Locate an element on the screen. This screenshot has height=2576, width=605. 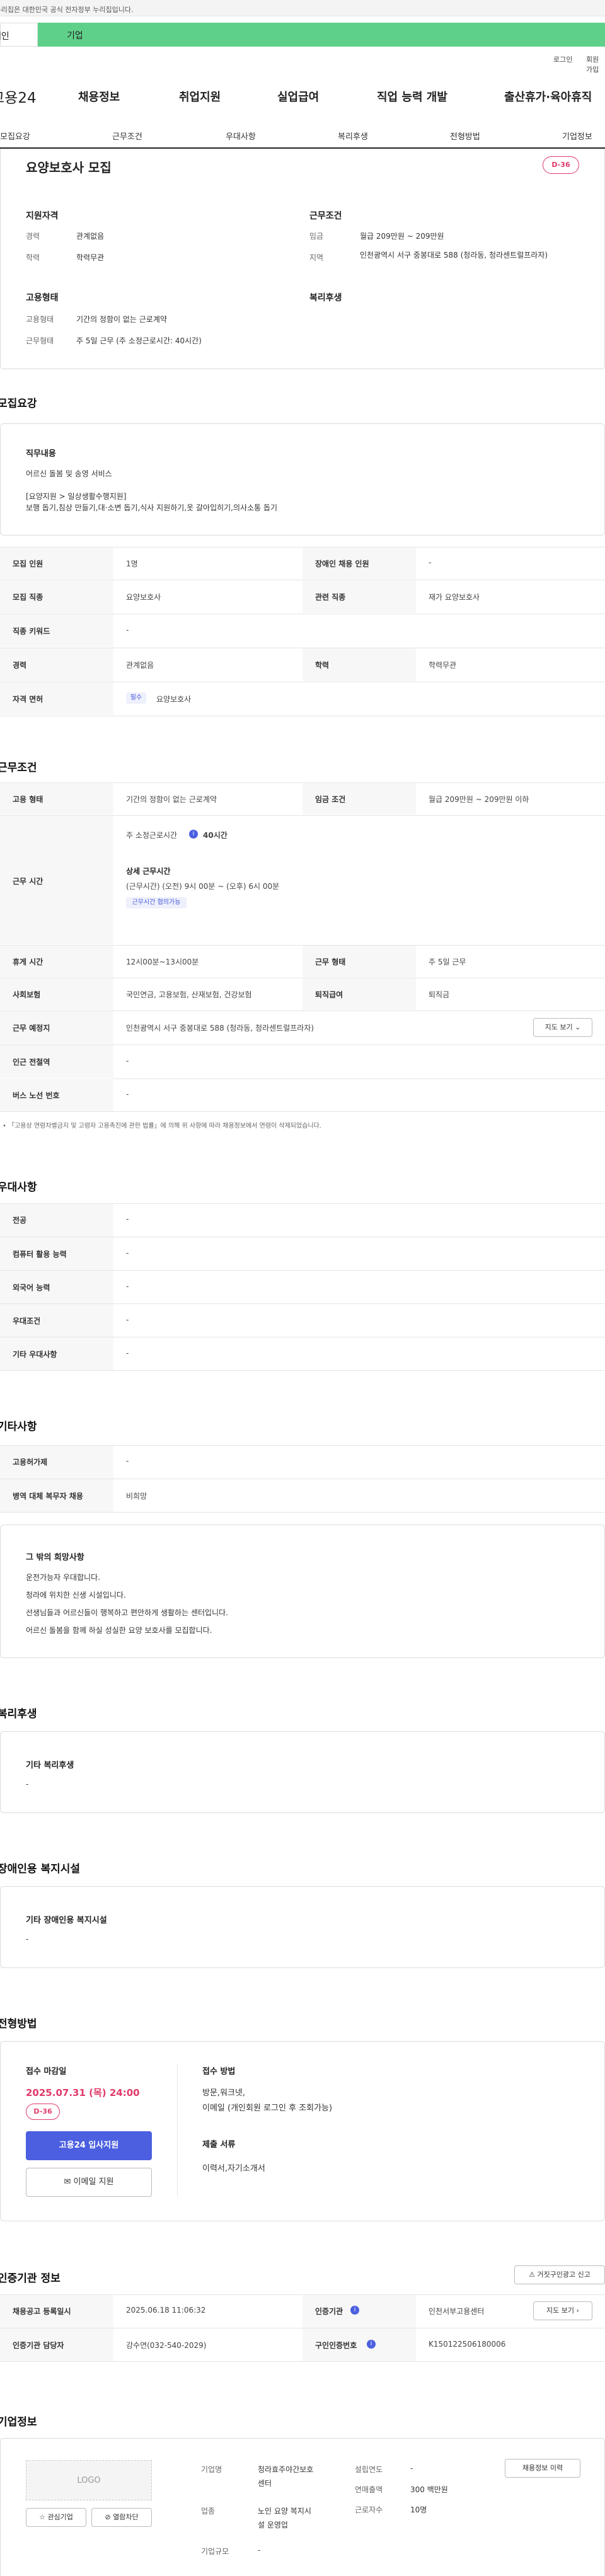
table-row-label: 모집 직종 is located at coordinates (28, 597).